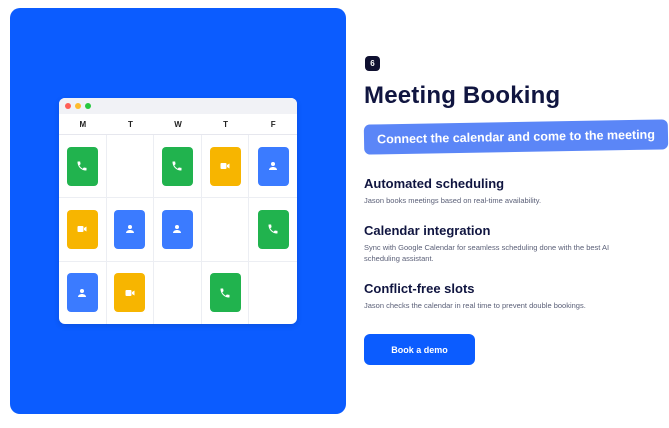 This screenshot has width=669, height=428. What do you see at coordinates (273, 124) in the screenshot?
I see `day-label-fri: F` at bounding box center [273, 124].